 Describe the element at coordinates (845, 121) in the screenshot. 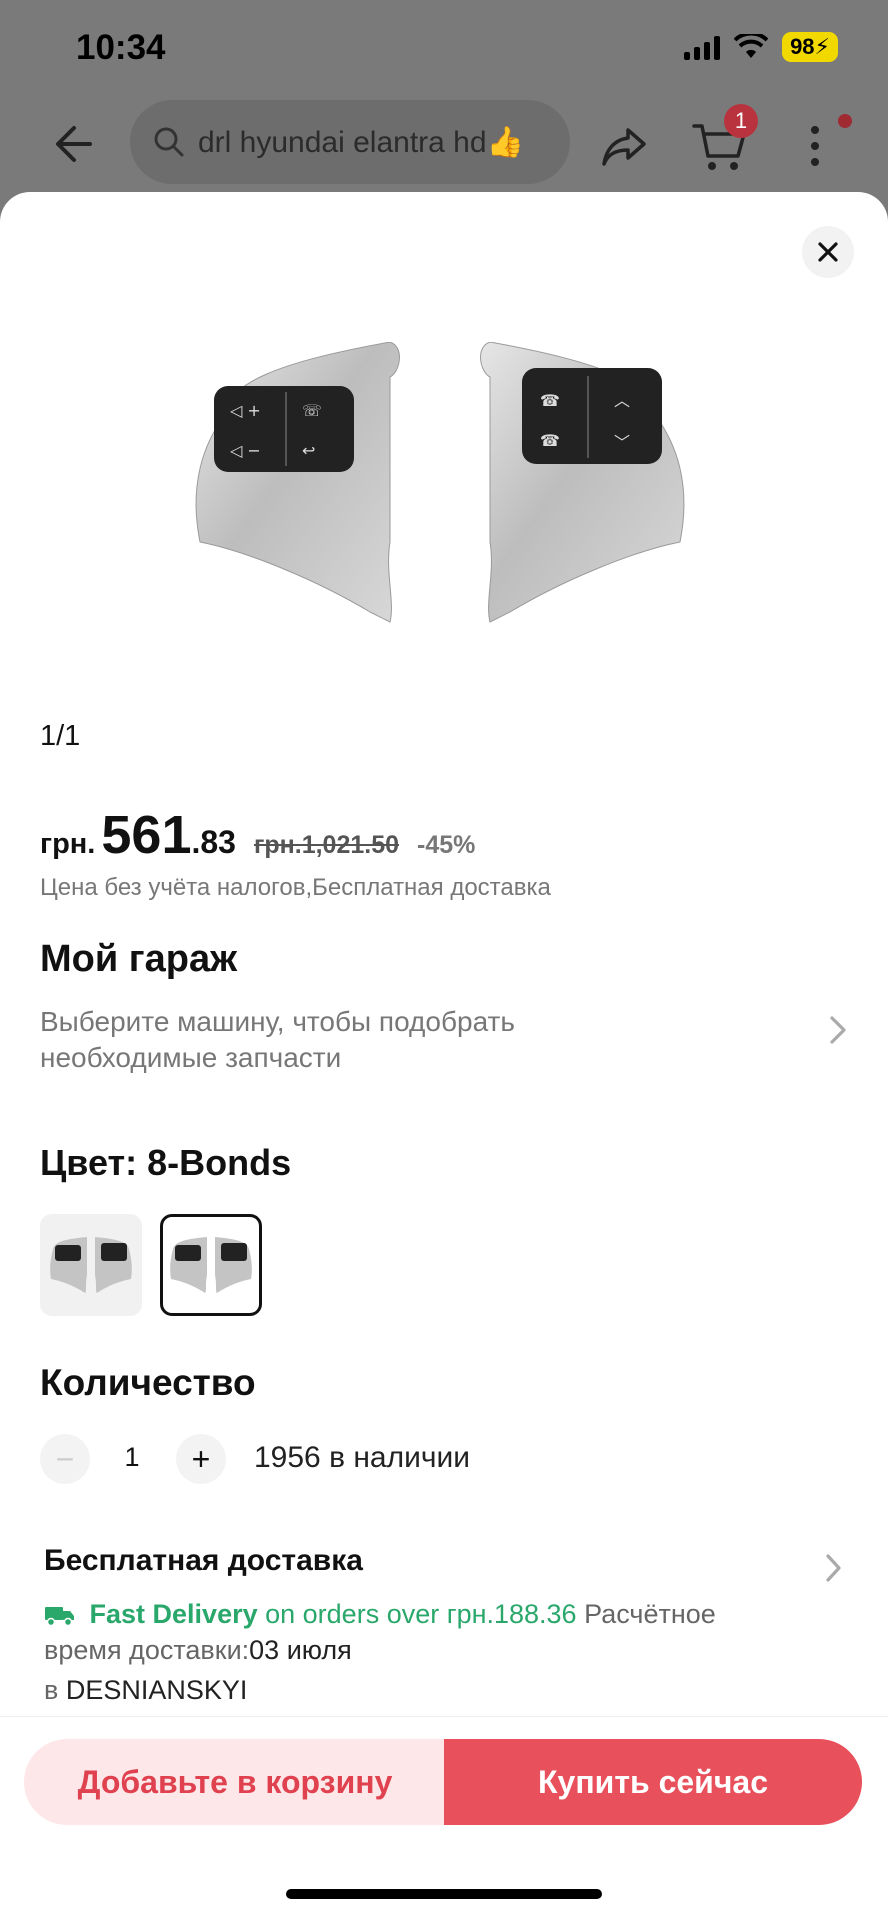

I see `notification-dot` at that location.